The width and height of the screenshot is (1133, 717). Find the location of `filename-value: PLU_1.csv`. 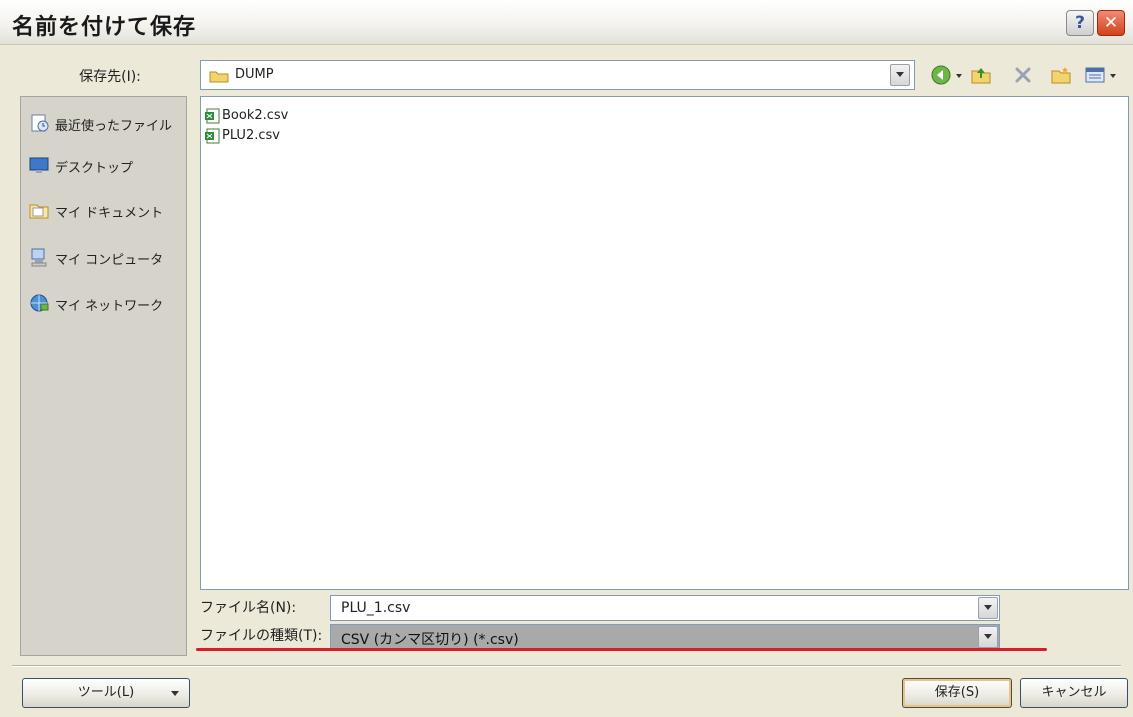

filename-value: PLU_1.csv is located at coordinates (376, 608).